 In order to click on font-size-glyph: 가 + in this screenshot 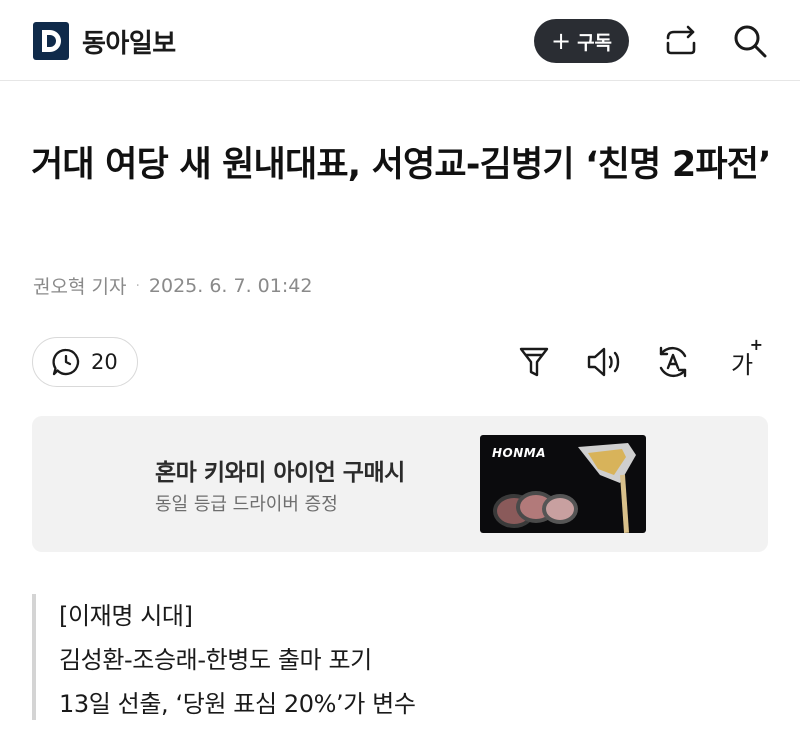, I will do `click(746, 357)`.